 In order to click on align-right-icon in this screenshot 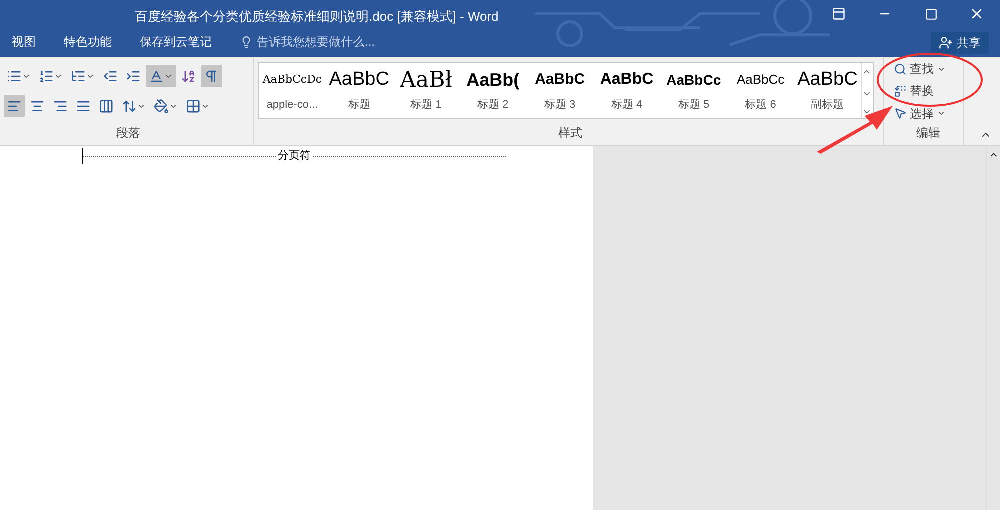, I will do `click(60, 106)`.